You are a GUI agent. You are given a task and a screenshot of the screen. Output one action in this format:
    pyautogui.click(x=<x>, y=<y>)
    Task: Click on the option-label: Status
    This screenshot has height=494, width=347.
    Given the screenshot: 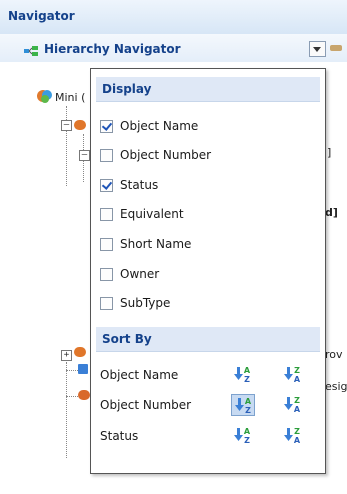 What is the action you would take?
    pyautogui.click(x=139, y=185)
    